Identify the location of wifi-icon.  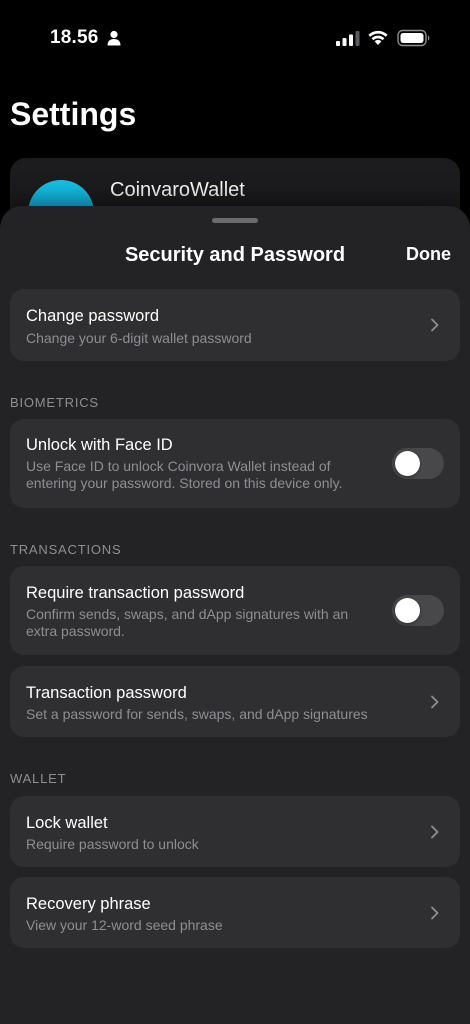
(378, 37).